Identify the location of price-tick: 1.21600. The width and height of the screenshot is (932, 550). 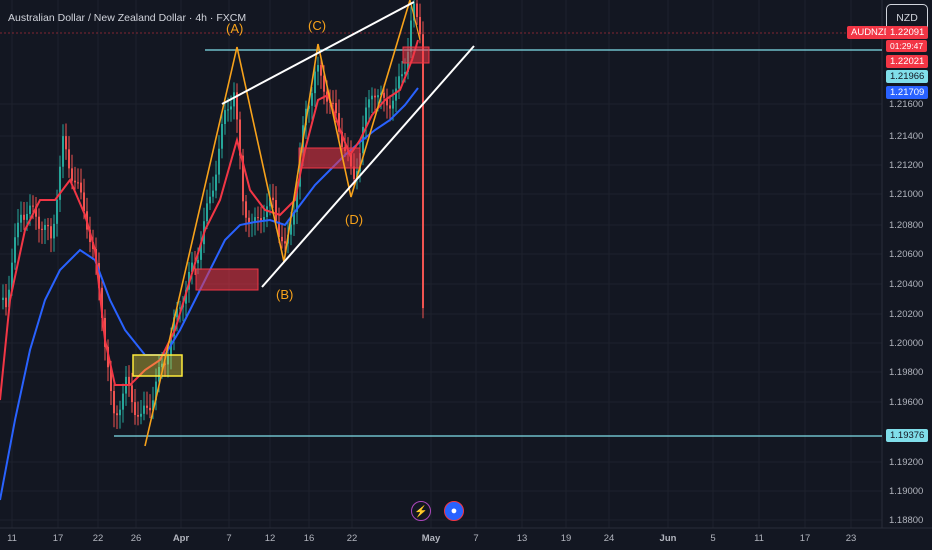
(906, 104).